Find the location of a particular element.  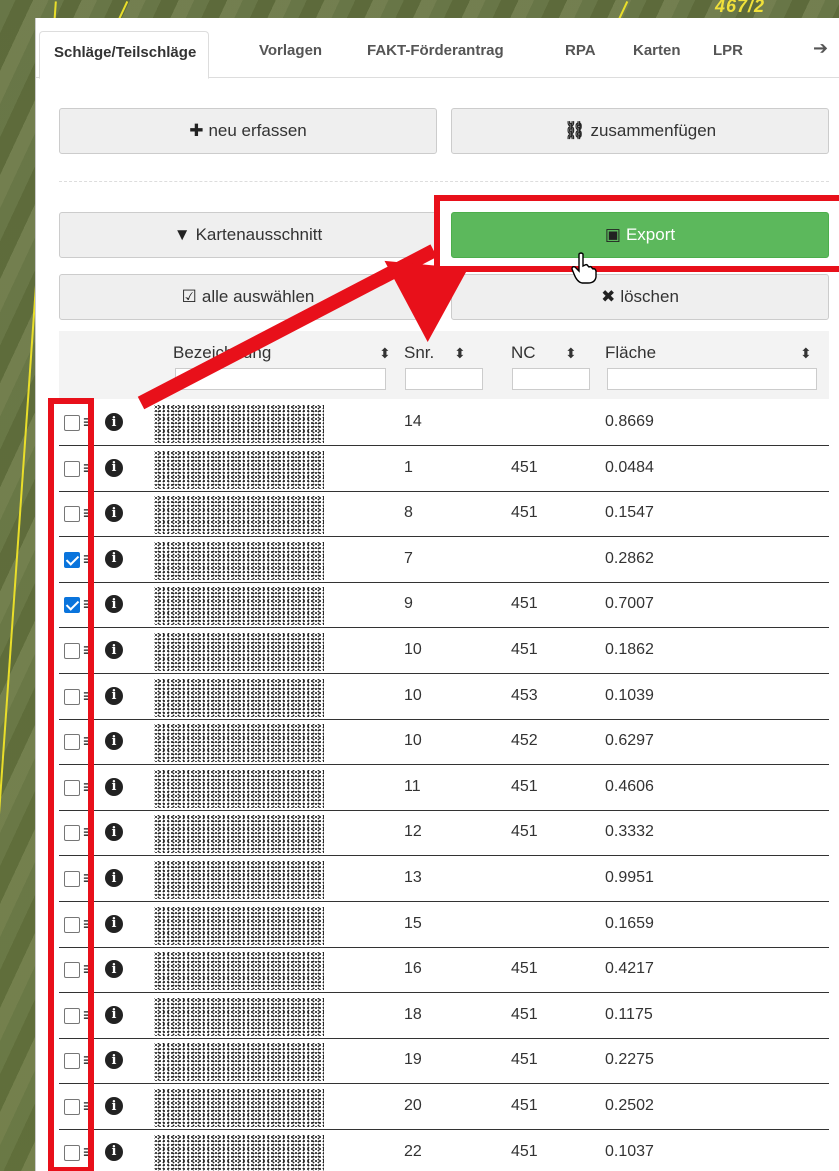

select-all-label: alle auswählen is located at coordinates (258, 296).